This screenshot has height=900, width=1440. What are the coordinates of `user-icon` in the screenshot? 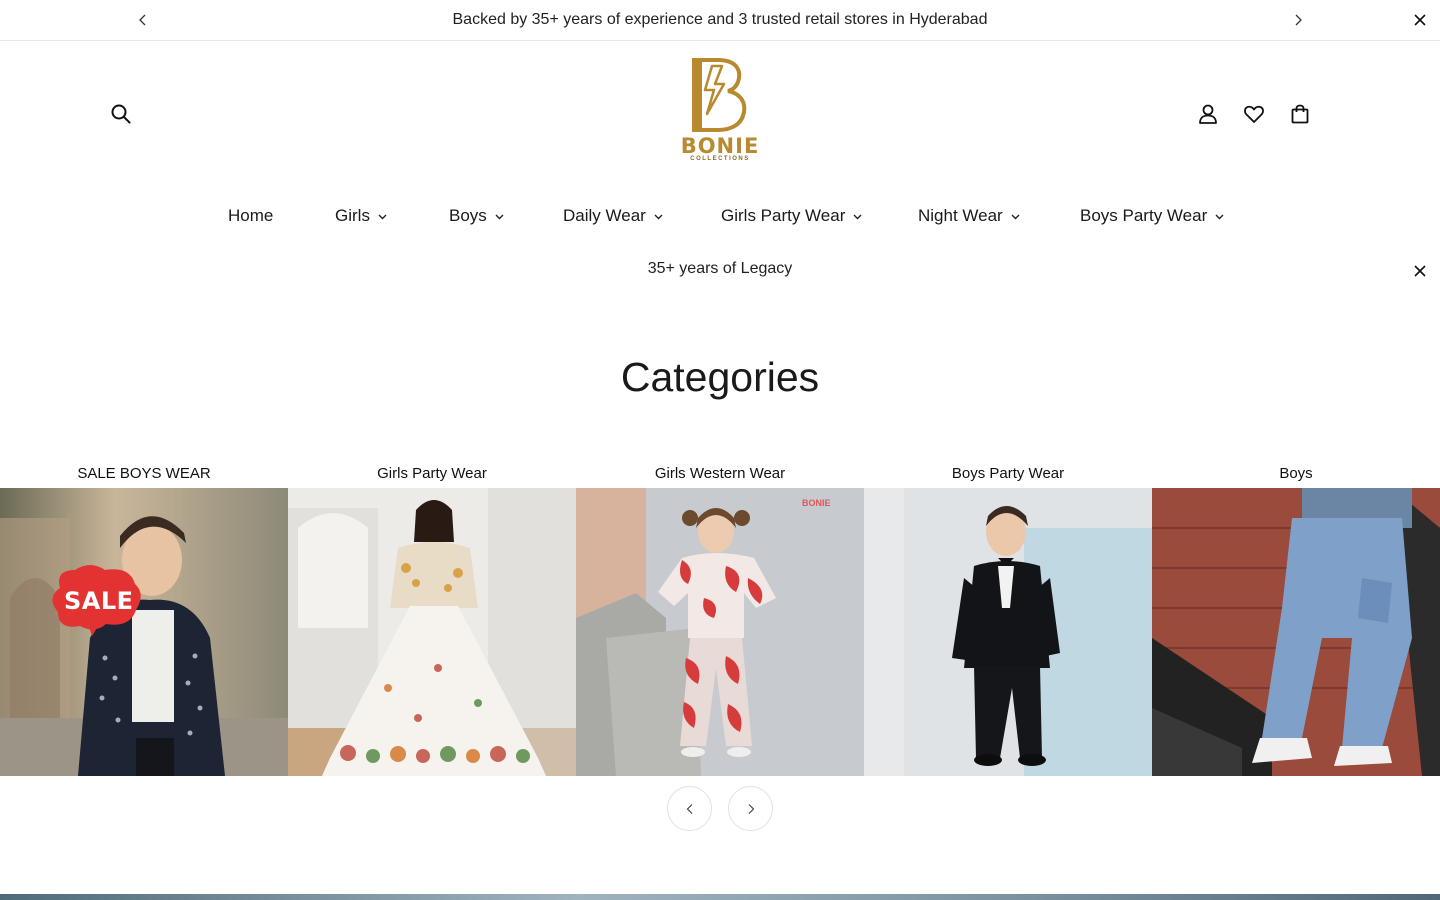 It's located at (1208, 114).